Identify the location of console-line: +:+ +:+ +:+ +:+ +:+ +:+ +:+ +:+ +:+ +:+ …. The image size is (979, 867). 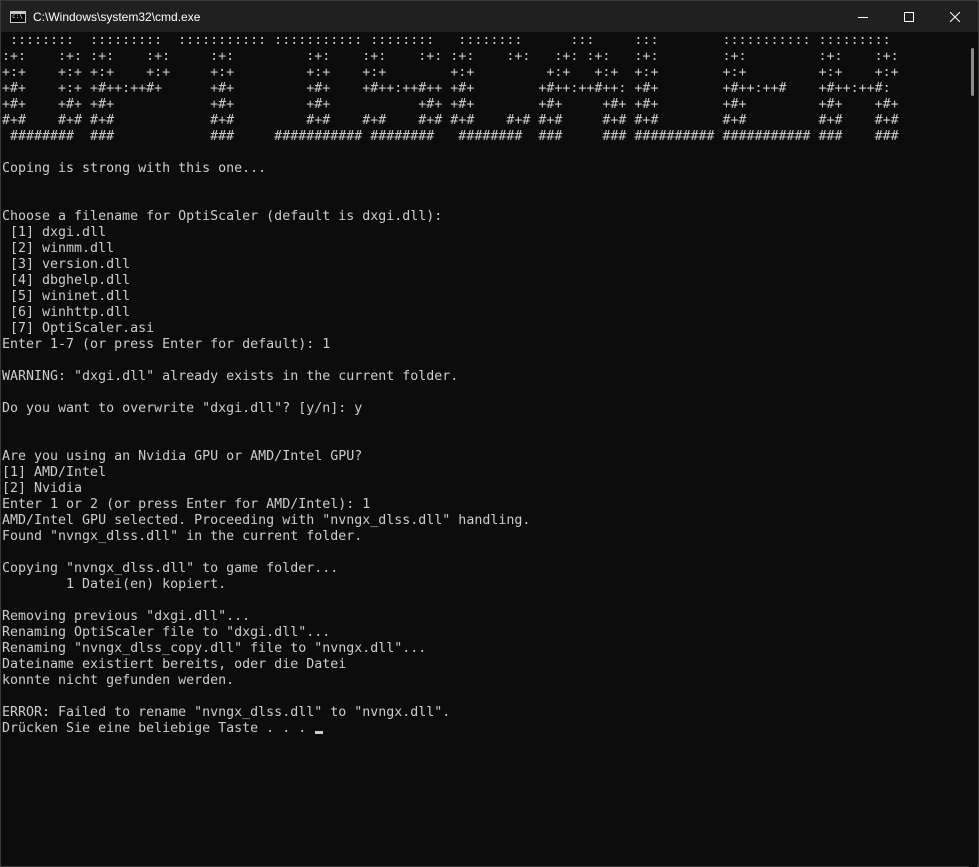
(485, 73).